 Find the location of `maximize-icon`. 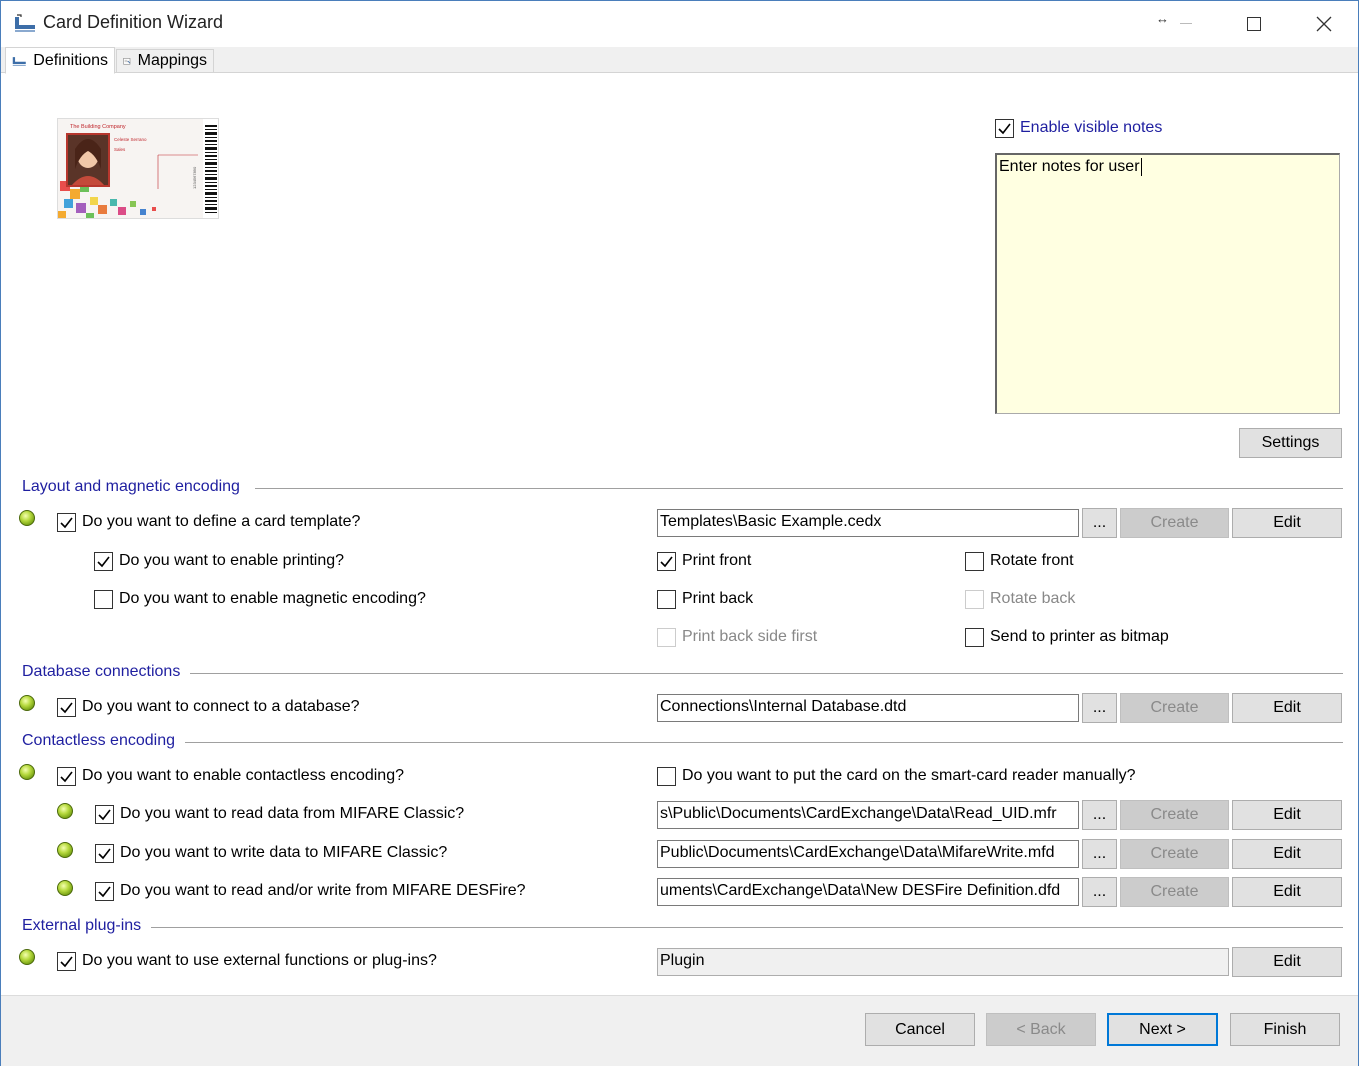

maximize-icon is located at coordinates (1254, 24).